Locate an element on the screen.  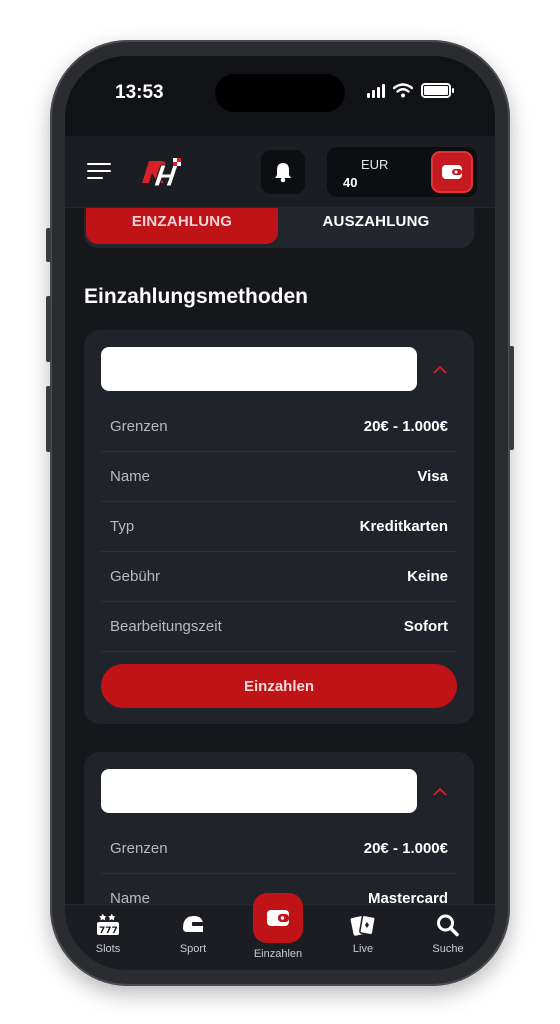
detail-label: Name is located at coordinates (130, 476).